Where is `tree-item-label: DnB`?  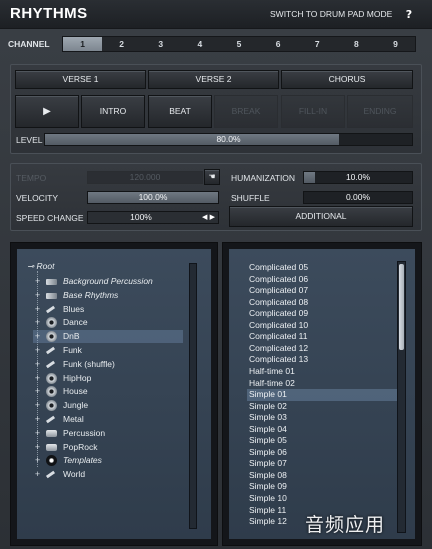 tree-item-label: DnB is located at coordinates (71, 336).